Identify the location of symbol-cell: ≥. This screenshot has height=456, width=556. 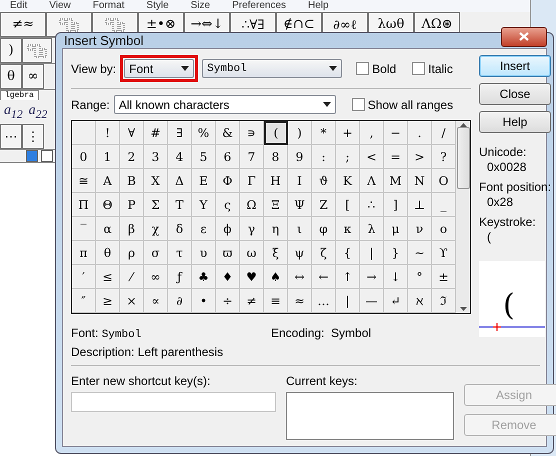
(108, 301).